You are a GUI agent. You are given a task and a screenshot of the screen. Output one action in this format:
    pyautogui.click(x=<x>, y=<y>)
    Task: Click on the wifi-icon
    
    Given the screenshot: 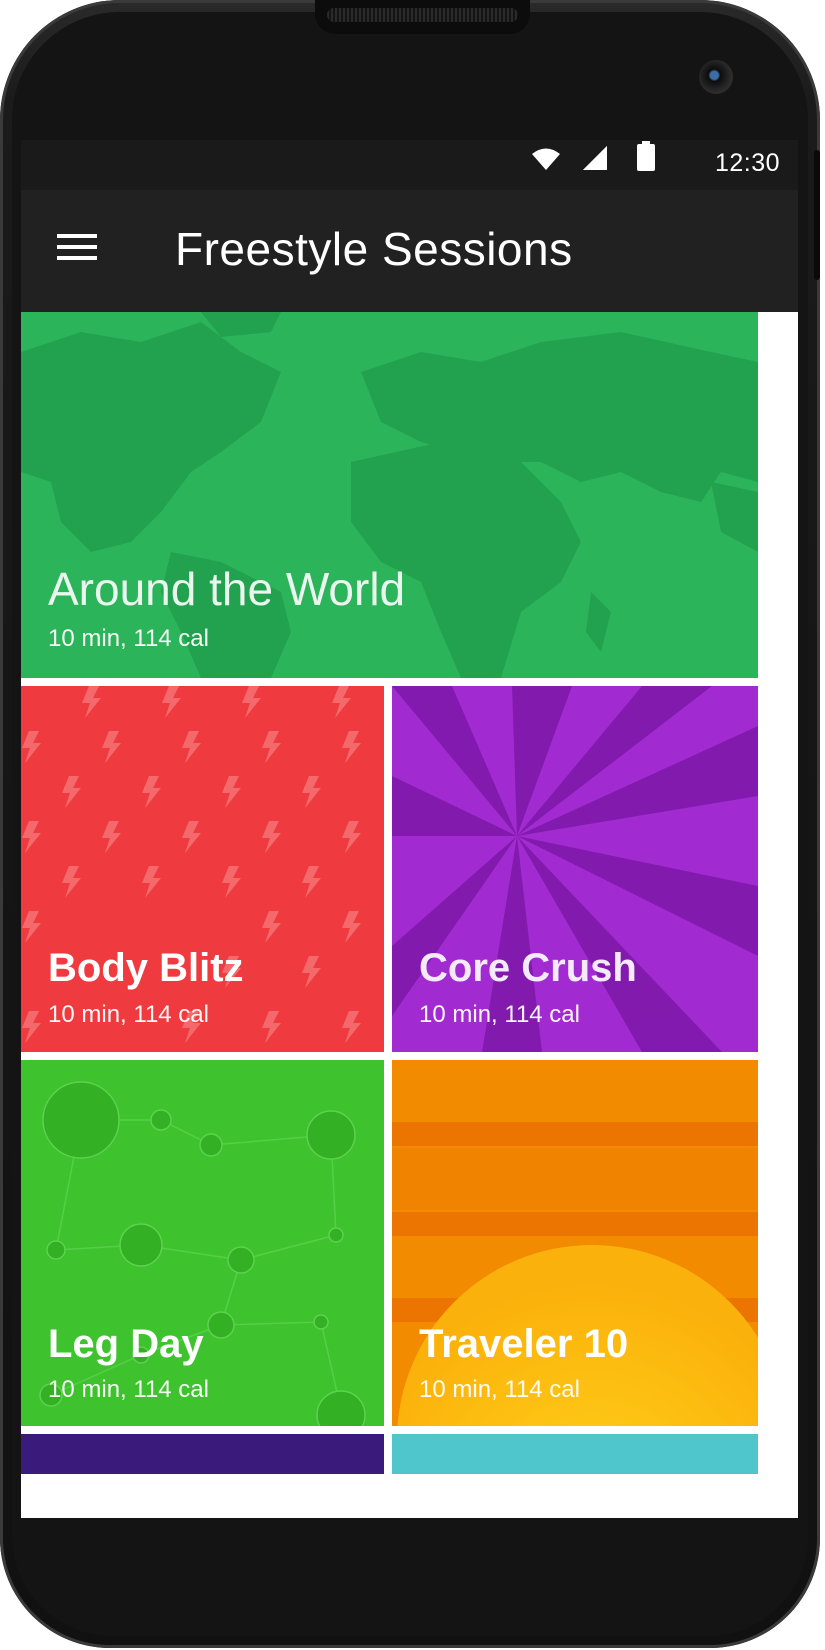 What is the action you would take?
    pyautogui.click(x=546, y=159)
    